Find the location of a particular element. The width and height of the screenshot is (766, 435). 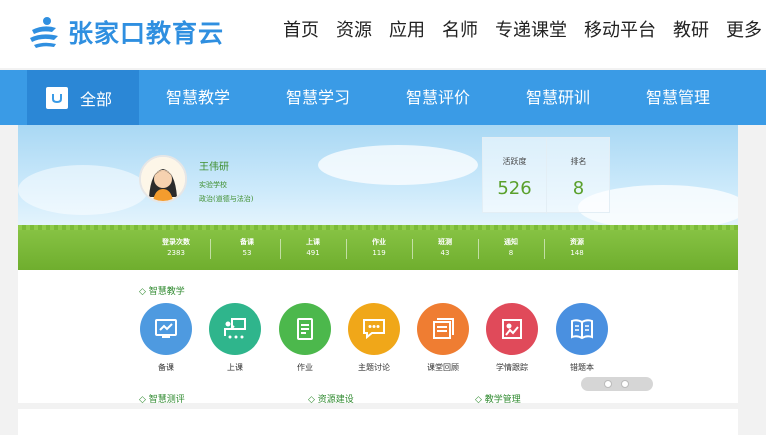

stat-label: 作业 is located at coordinates (379, 242).